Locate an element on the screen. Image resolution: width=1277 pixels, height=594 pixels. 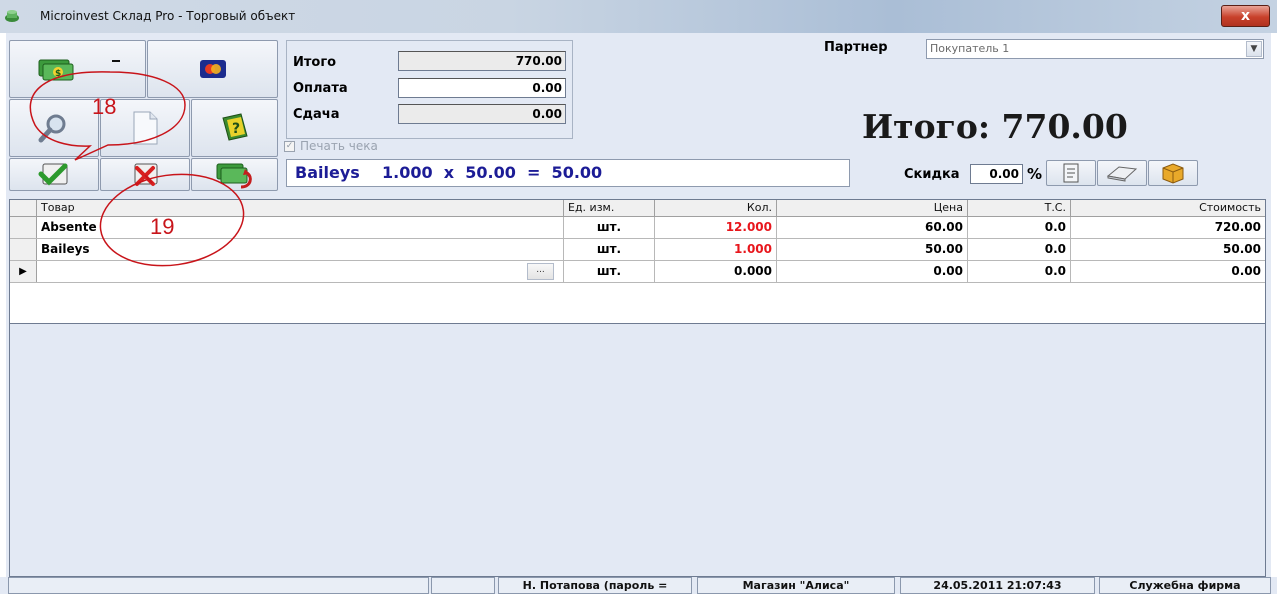
cash-return-button is located at coordinates (234, 174).